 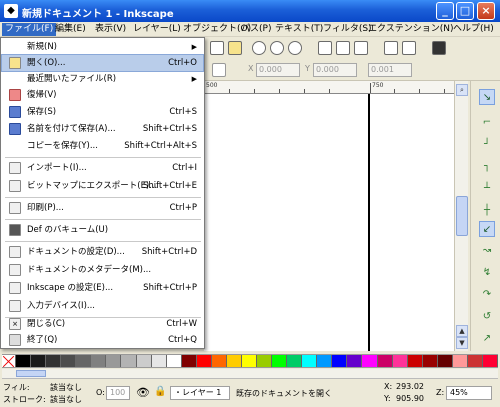 I want to click on menu-path: パス(P), so click(x=256, y=29).